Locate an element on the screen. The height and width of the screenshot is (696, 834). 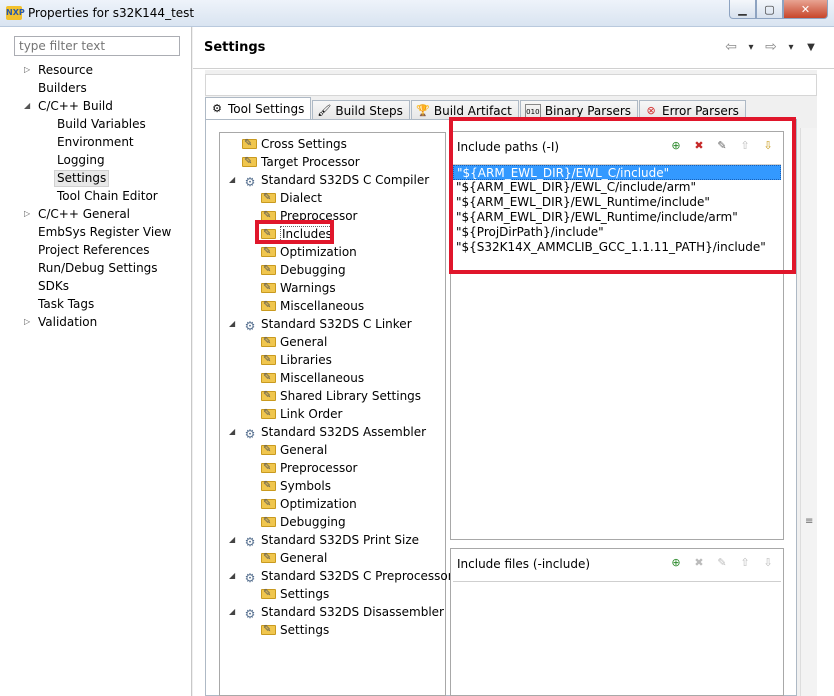
filter-input is located at coordinates (97, 46).